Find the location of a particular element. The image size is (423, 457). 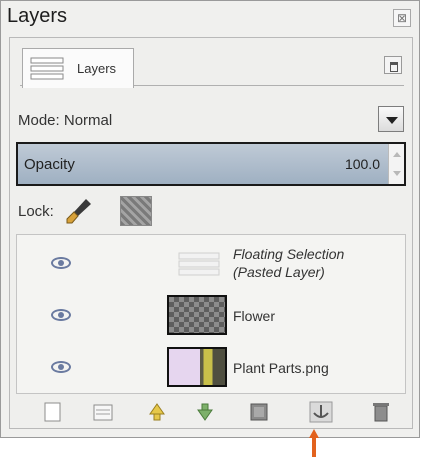

mode-dropdown-button is located at coordinates (391, 119).